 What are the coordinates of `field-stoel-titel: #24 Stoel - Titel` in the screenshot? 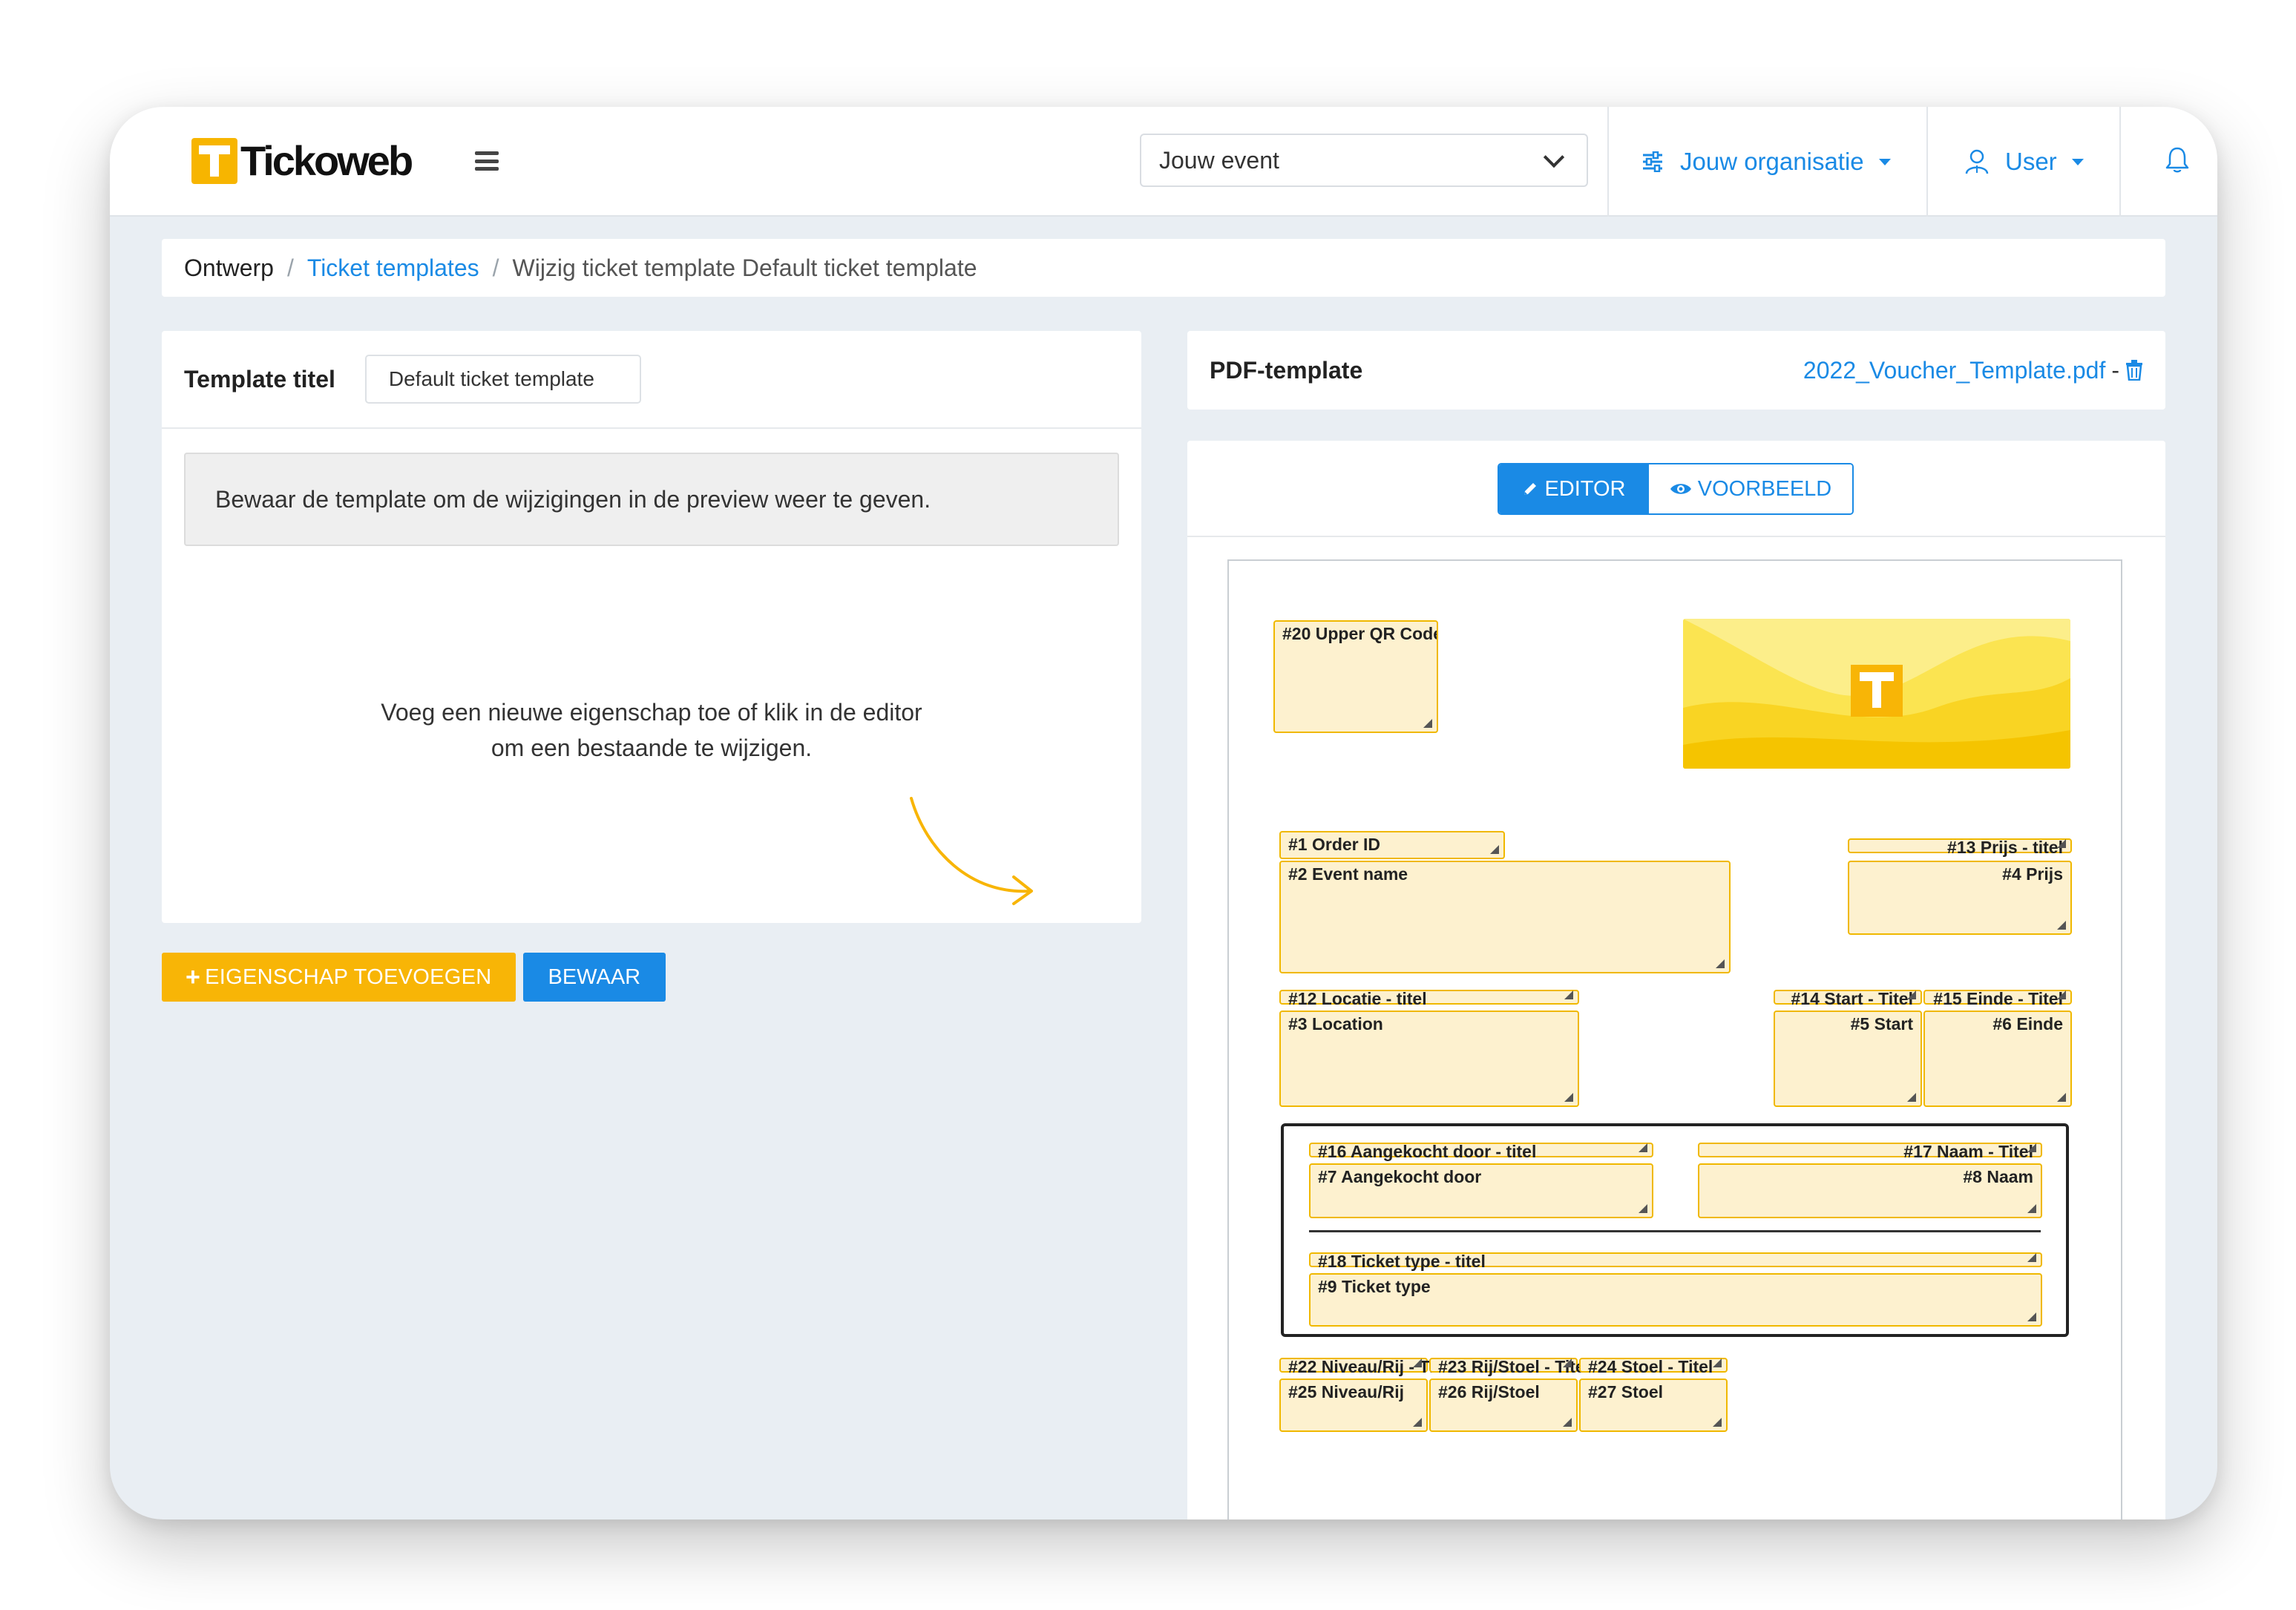 It's located at (1654, 1367).